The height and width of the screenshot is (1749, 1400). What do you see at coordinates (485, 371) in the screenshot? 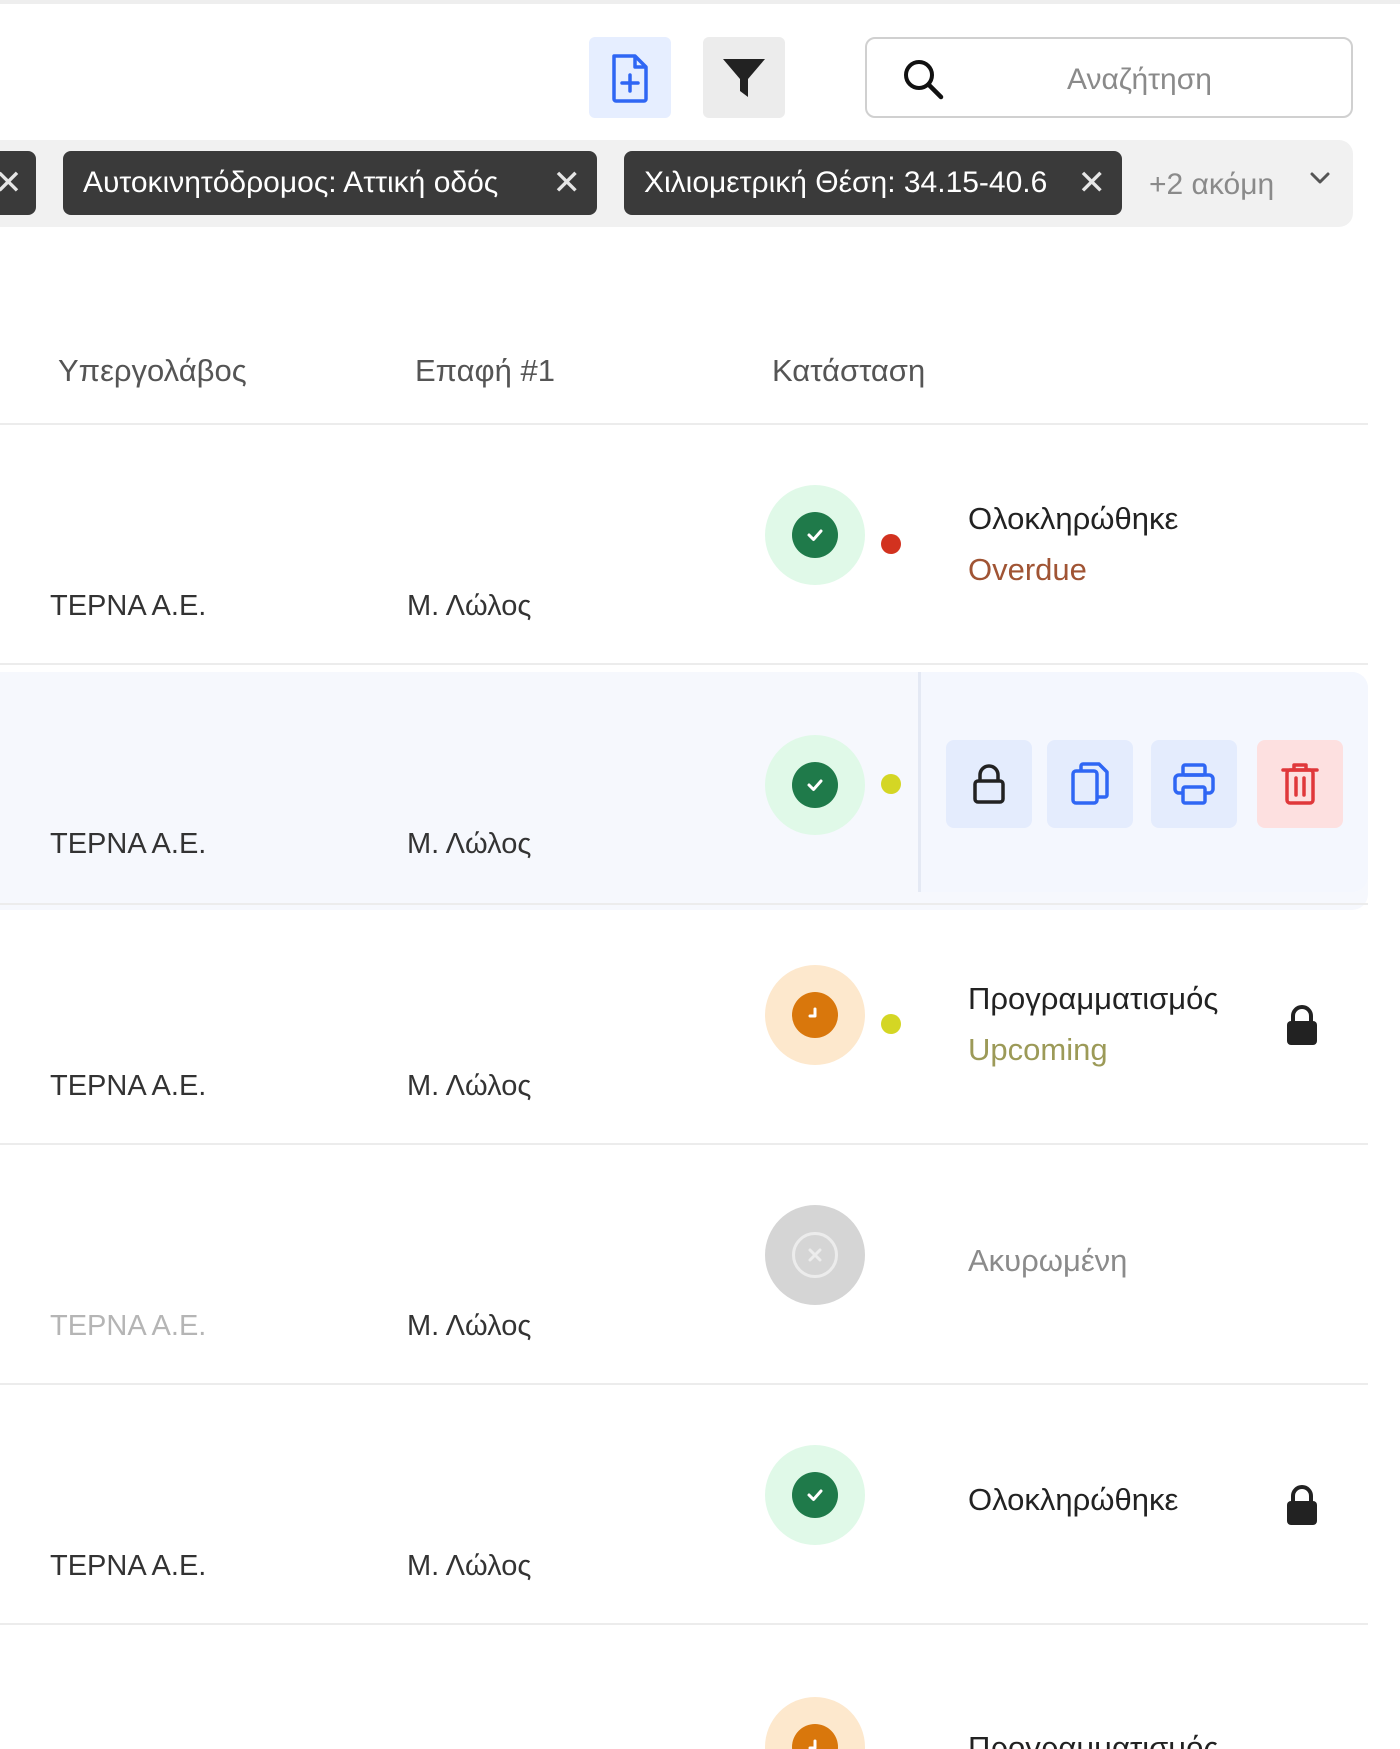
I see `column-header-contact: Επαφή #1` at bounding box center [485, 371].